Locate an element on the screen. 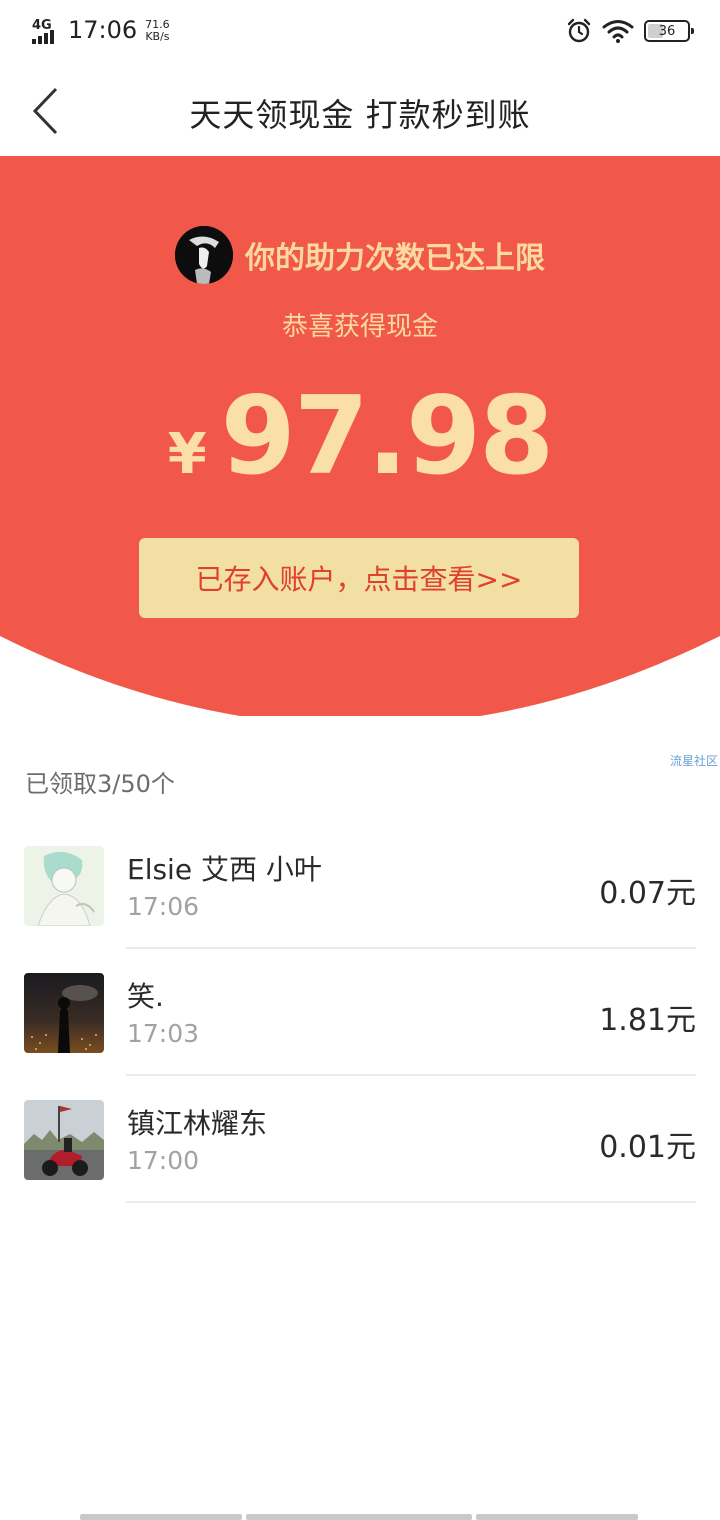 The width and height of the screenshot is (720, 1520). list-item-name: 笑. is located at coordinates (145, 996).